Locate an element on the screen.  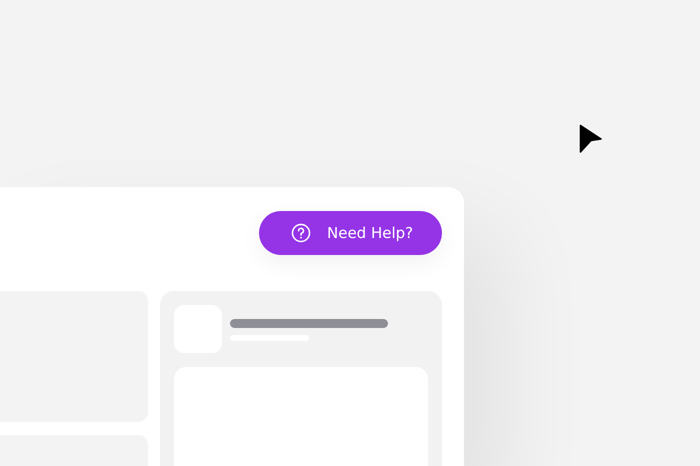
help-button: Need Help? is located at coordinates (350, 233).